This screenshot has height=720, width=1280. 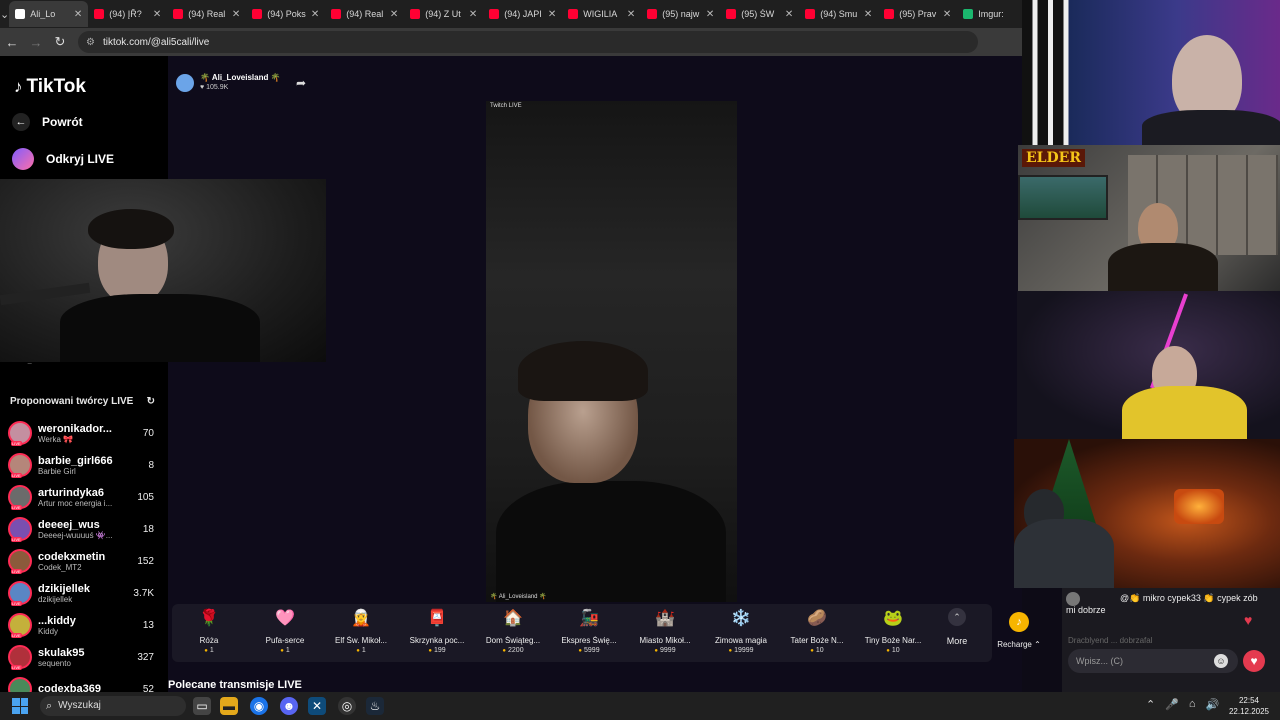 What do you see at coordinates (50, 87) in the screenshot?
I see `tiktok-logo: ♪ TikTok` at bounding box center [50, 87].